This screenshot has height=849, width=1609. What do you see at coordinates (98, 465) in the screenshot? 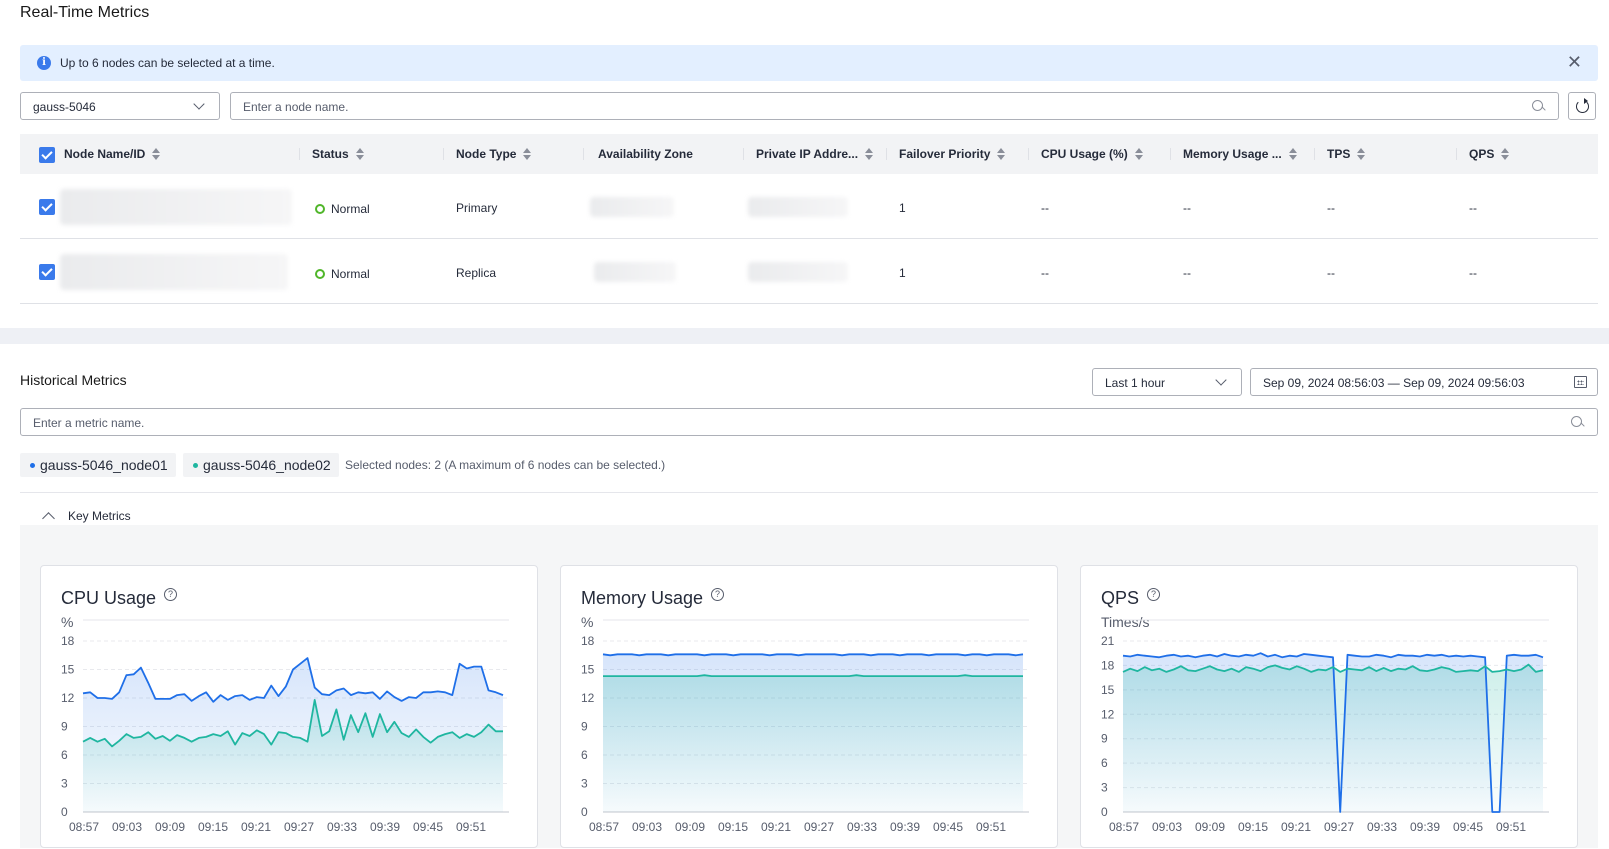
I see `node-tag: gauss-5046_node01` at bounding box center [98, 465].